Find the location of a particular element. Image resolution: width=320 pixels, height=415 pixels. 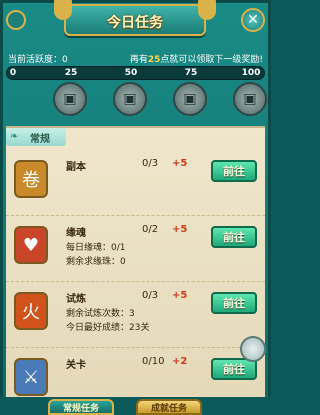

hint-suffix: 点就可以领取下一级奖励! is located at coordinates (211, 60).